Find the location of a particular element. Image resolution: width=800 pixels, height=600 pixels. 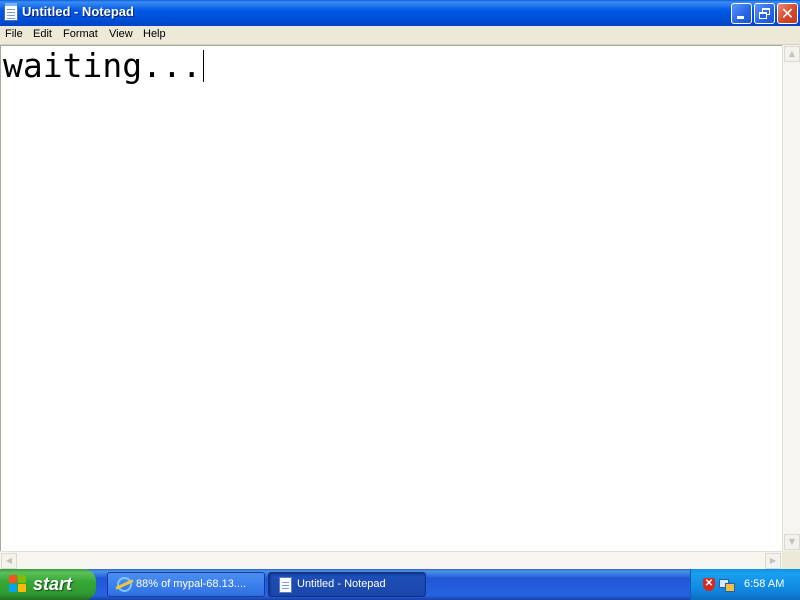

close-icon: ✕ is located at coordinates (787, 13).